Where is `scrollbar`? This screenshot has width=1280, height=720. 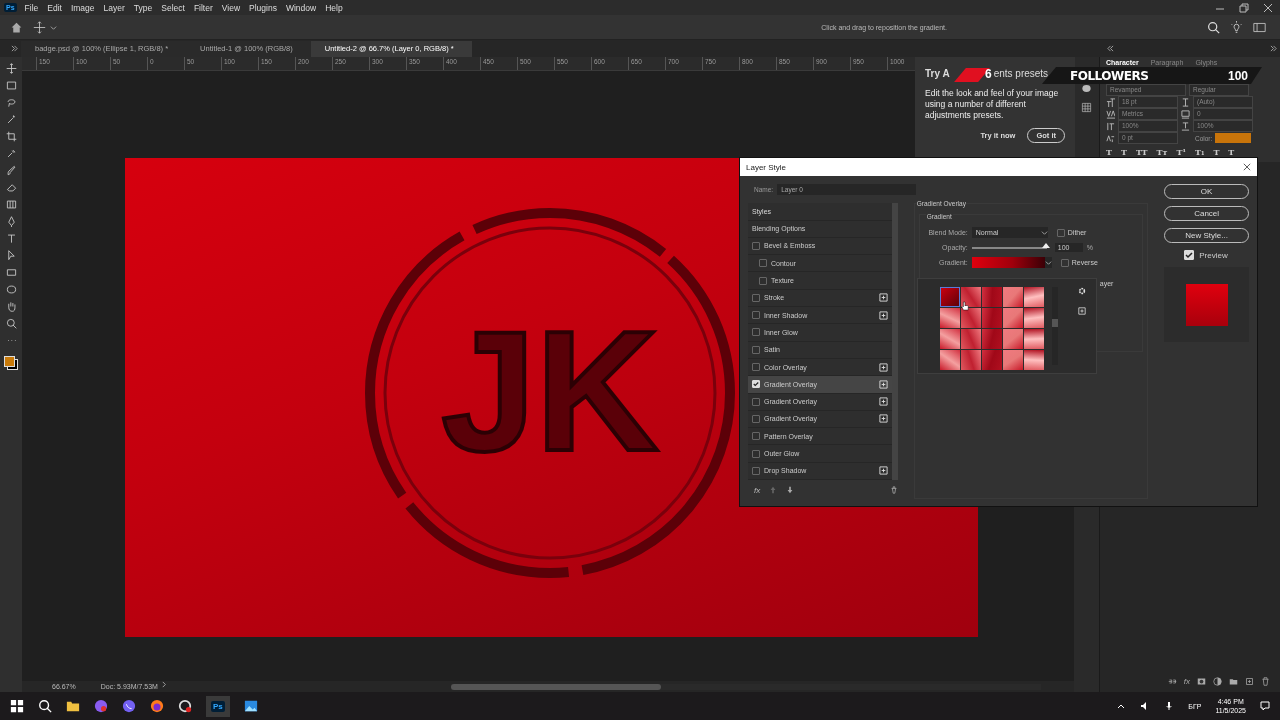 scrollbar is located at coordinates (1054, 326).